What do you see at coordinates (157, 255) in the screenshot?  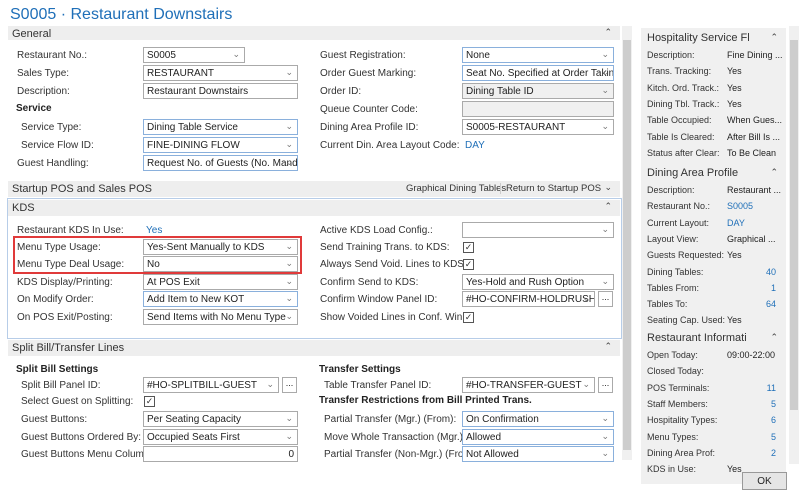 I see `highlight-box` at bounding box center [157, 255].